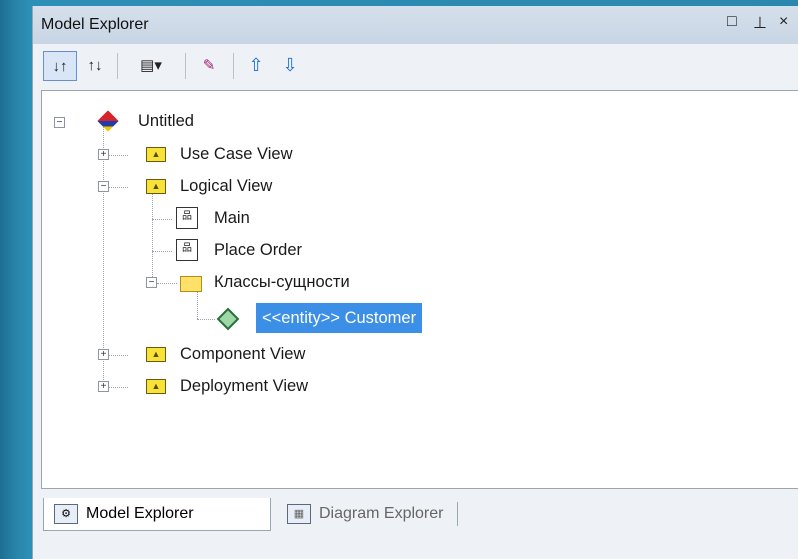 Image resolution: width=798 pixels, height=559 pixels. What do you see at coordinates (232, 218) in the screenshot?
I see `tree-node-main: Main` at bounding box center [232, 218].